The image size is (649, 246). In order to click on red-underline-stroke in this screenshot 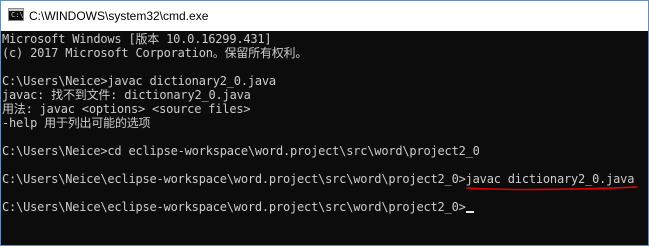, I will do `click(552, 188)`.